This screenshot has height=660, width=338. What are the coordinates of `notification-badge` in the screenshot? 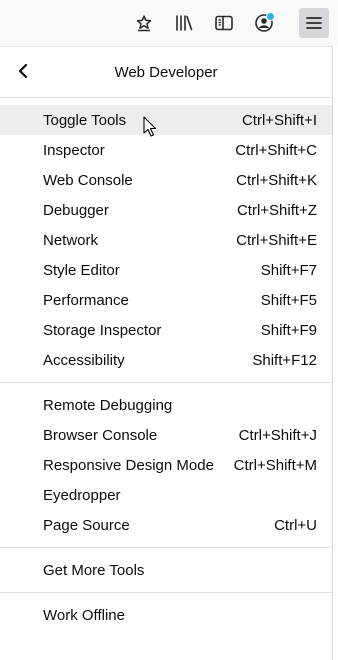 It's located at (270, 16).